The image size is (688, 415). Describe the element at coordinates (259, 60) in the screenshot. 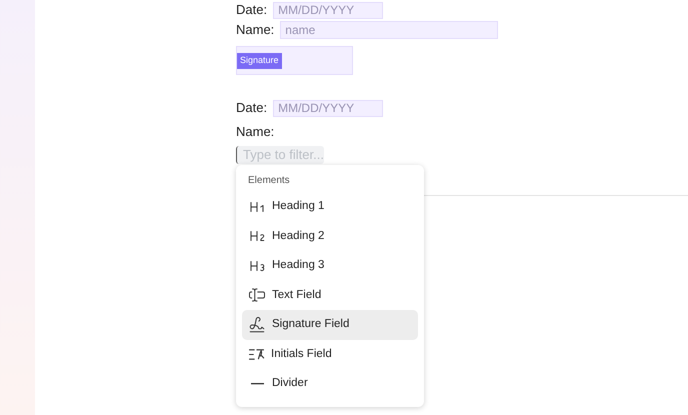

I see `signature-tag: Signature` at that location.